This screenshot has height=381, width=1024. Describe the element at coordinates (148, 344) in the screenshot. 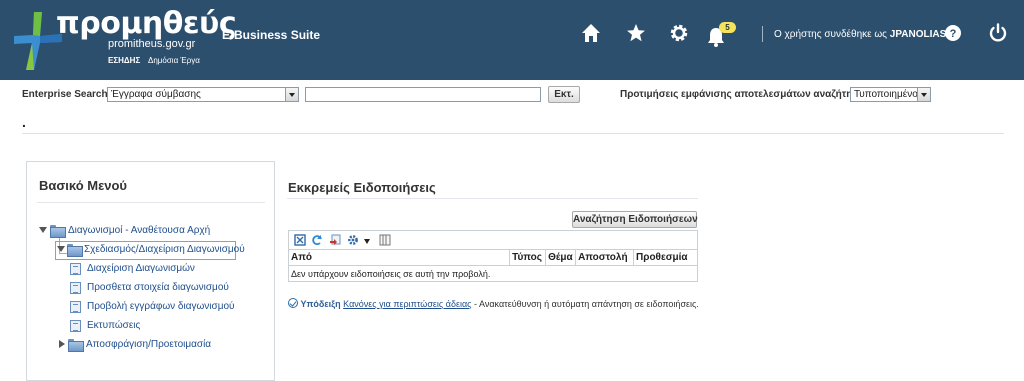

I see `menu-item-label: Αποσφράγιση/Προετοιμασία` at that location.